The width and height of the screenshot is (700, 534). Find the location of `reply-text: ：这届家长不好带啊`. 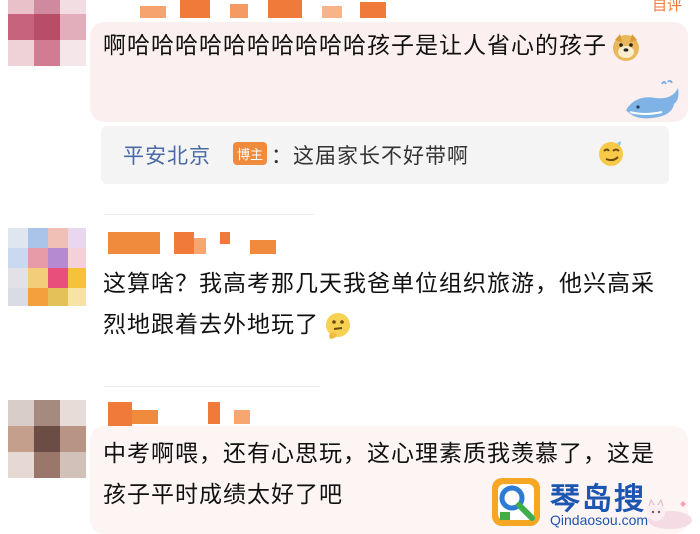

reply-text: ：这届家长不好带啊 is located at coordinates (370, 156).